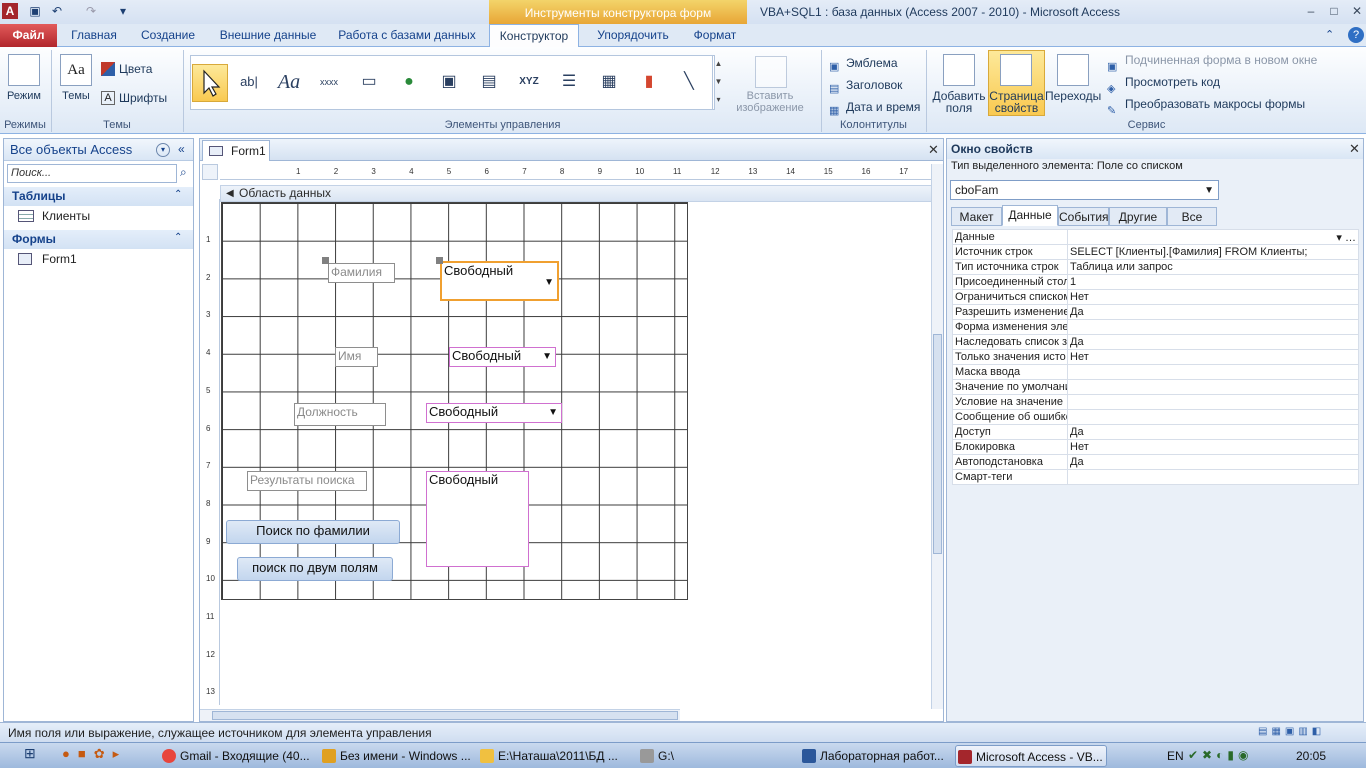 The width and height of the screenshot is (1366, 768). I want to click on property-value: Таблица или запрос, so click(1213, 267).